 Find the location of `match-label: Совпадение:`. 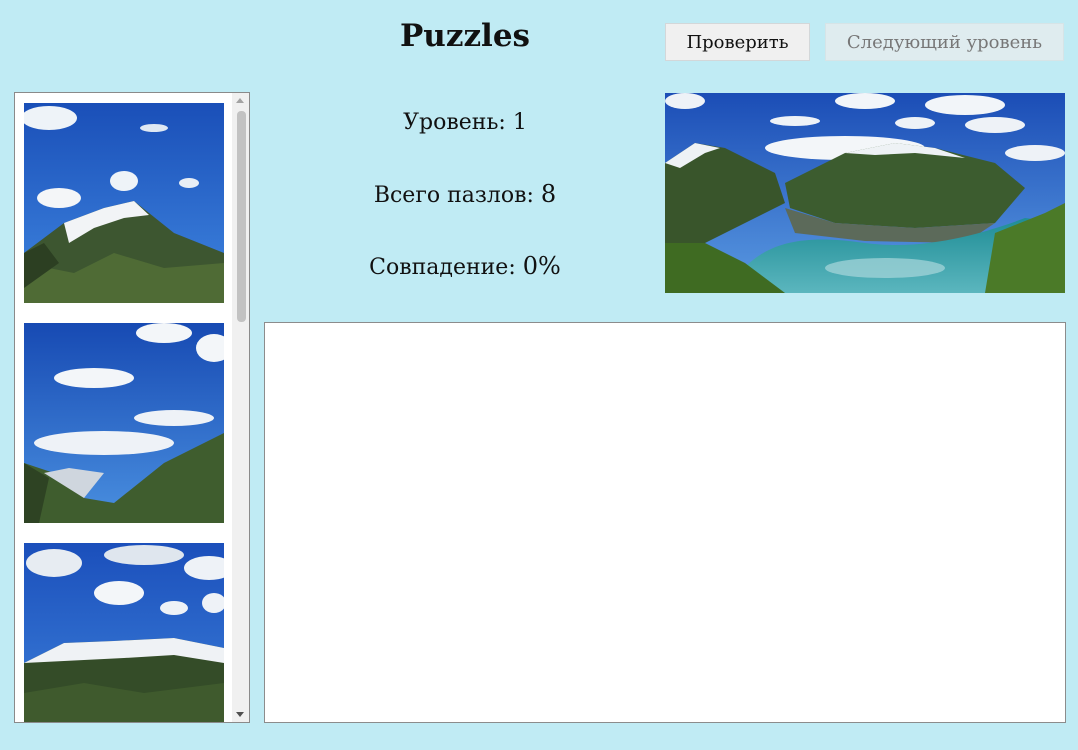

match-label: Совпадение: is located at coordinates (442, 267).